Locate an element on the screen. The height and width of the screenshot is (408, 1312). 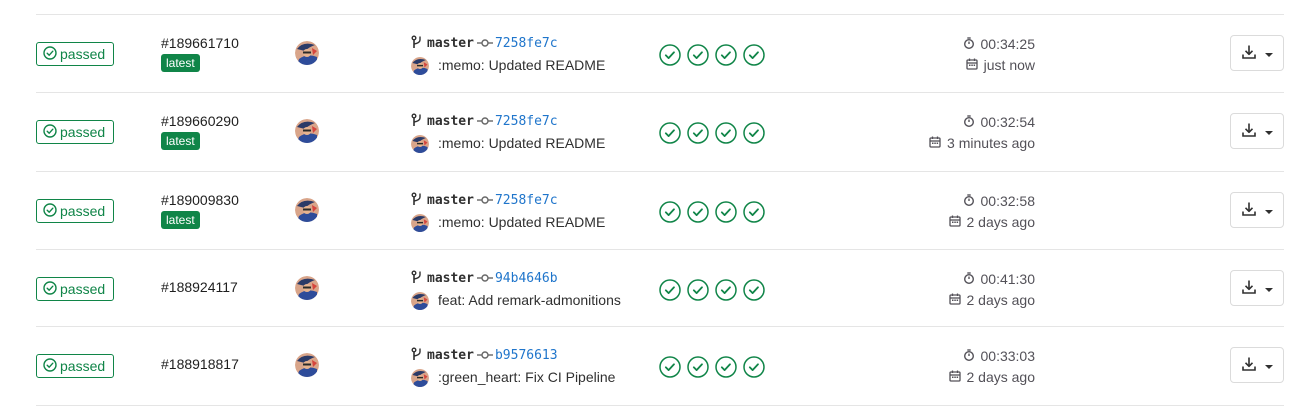
commit-title-link: feat: Add remark-admonitions is located at coordinates (529, 300).